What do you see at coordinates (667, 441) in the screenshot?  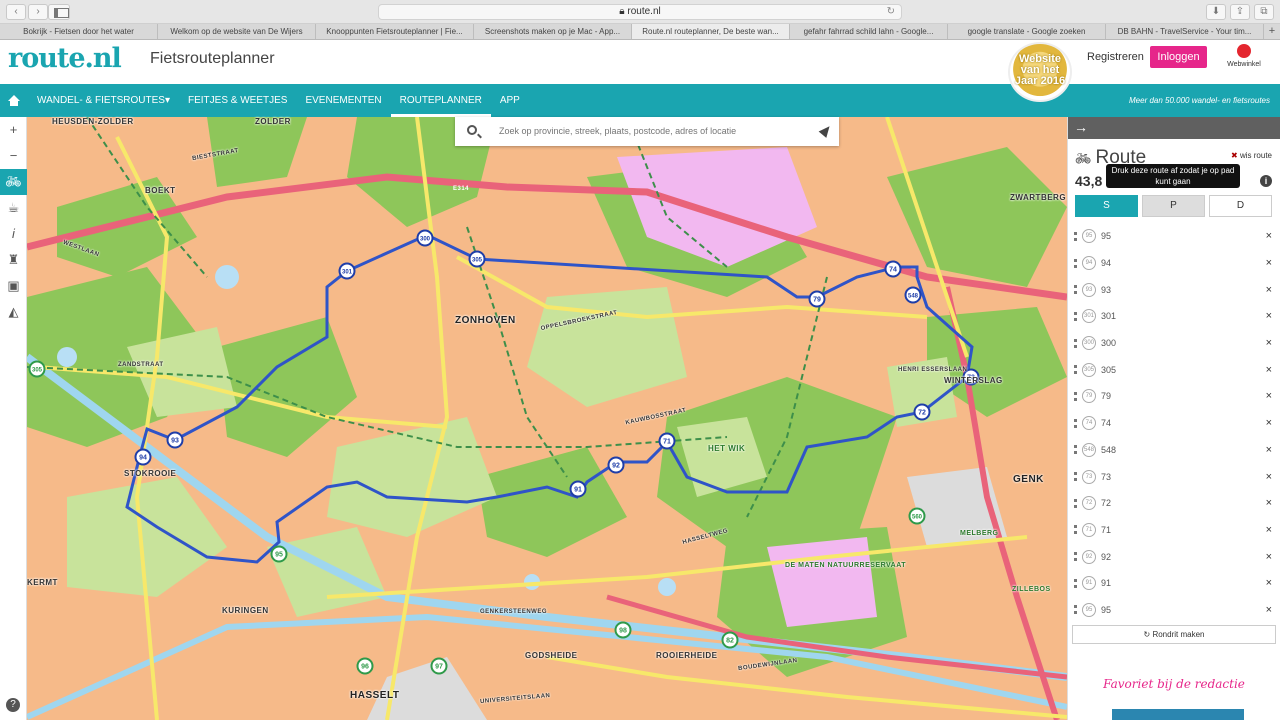 I see `node-marker: 71` at bounding box center [667, 441].